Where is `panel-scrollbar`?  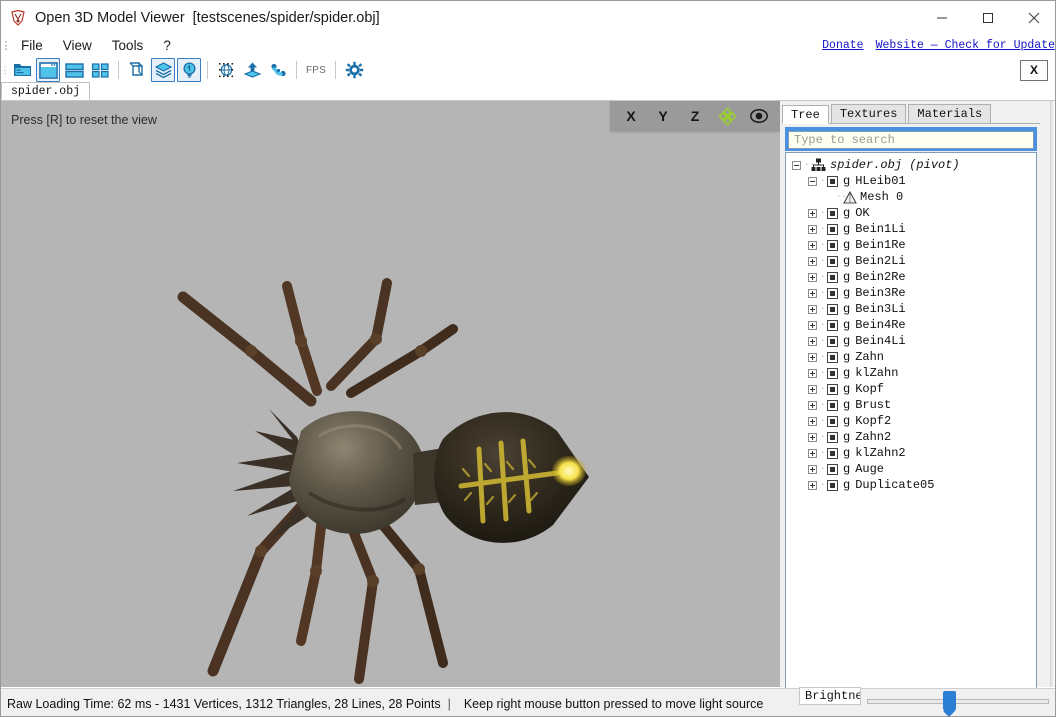
panel-scrollbar is located at coordinates (1052, 394).